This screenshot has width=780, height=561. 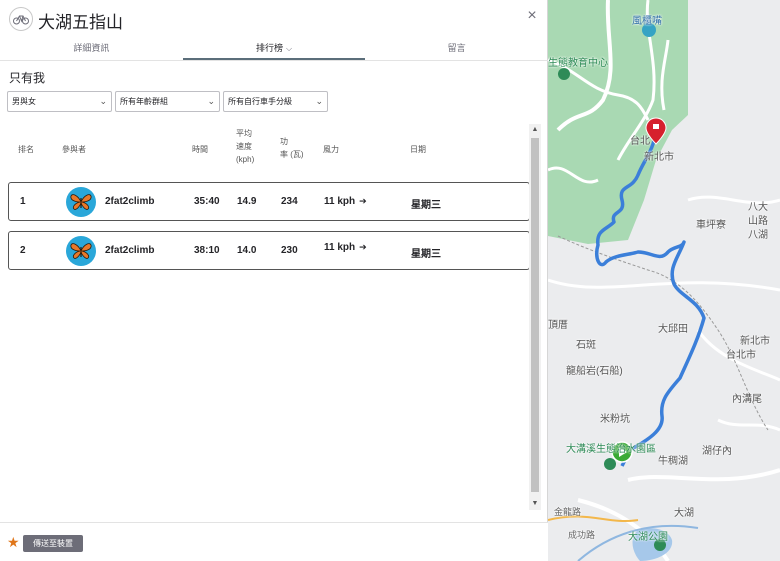 What do you see at coordinates (207, 250) in the screenshot?
I see `time: 38:10` at bounding box center [207, 250].